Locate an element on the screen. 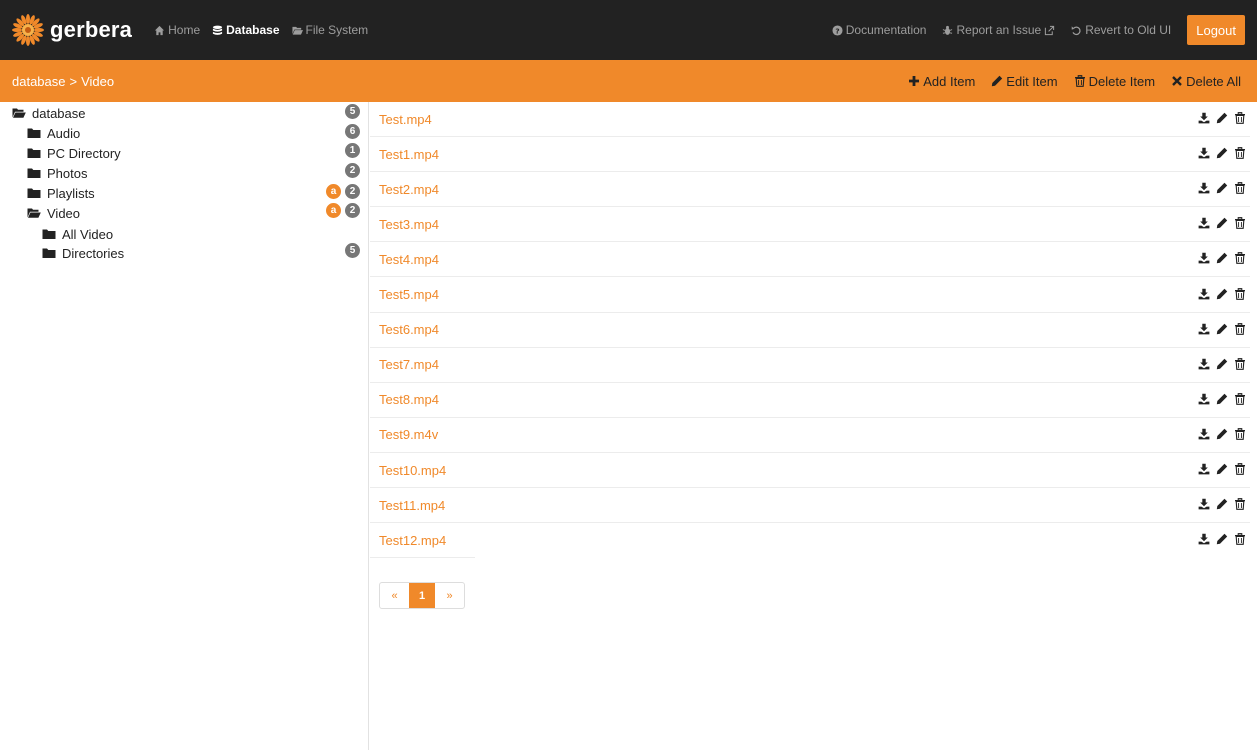 The height and width of the screenshot is (750, 1257). item-name-link: Test9.m4v is located at coordinates (408, 434).